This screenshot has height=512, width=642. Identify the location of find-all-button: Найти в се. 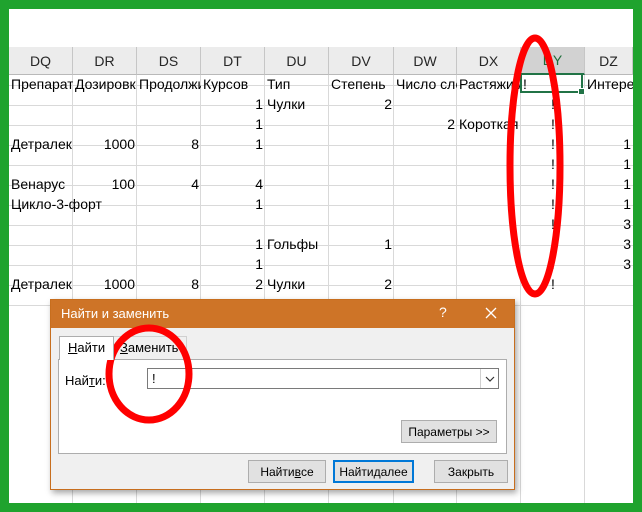
(287, 471).